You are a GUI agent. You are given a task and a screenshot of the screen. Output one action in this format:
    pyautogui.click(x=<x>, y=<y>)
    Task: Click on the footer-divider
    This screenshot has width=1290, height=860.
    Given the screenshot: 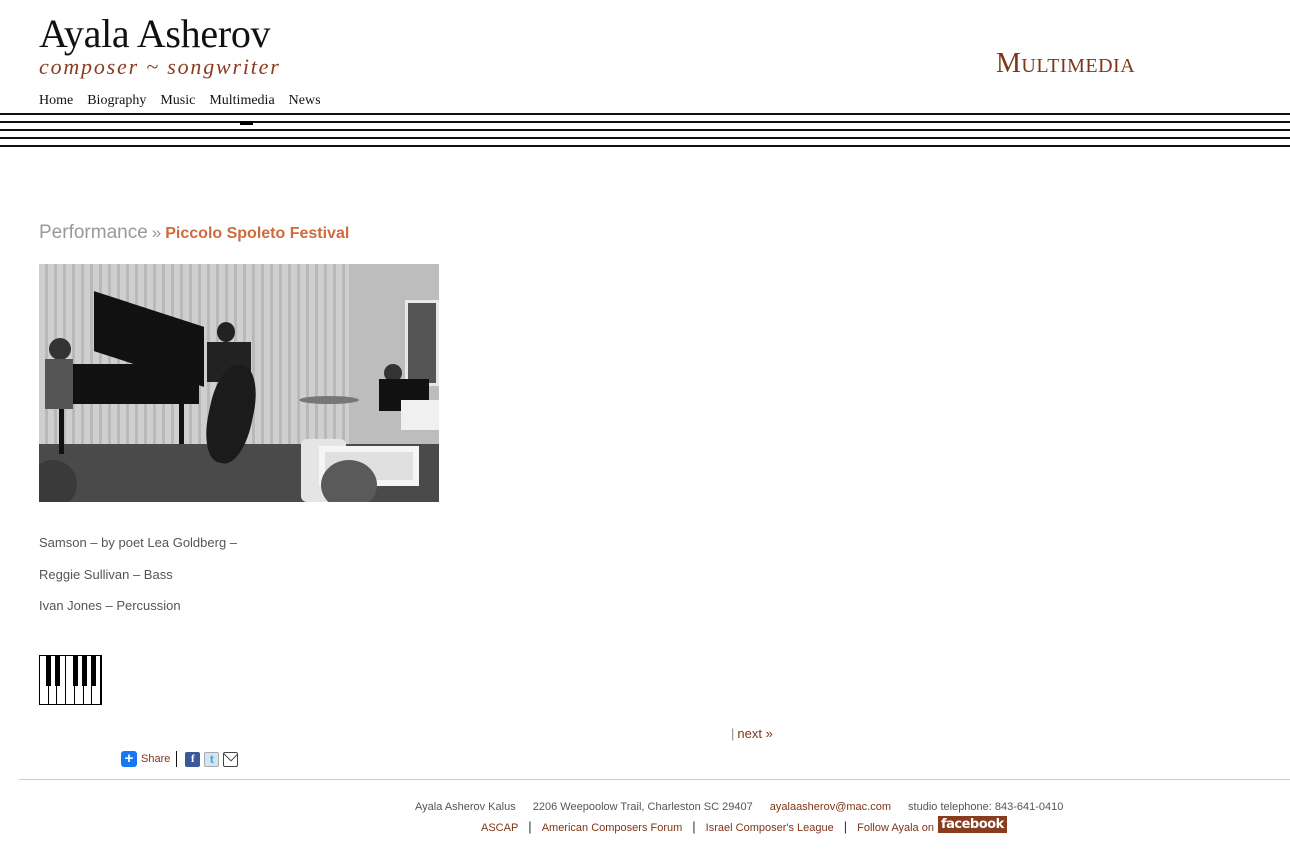 What is the action you would take?
    pyautogui.click(x=654, y=779)
    